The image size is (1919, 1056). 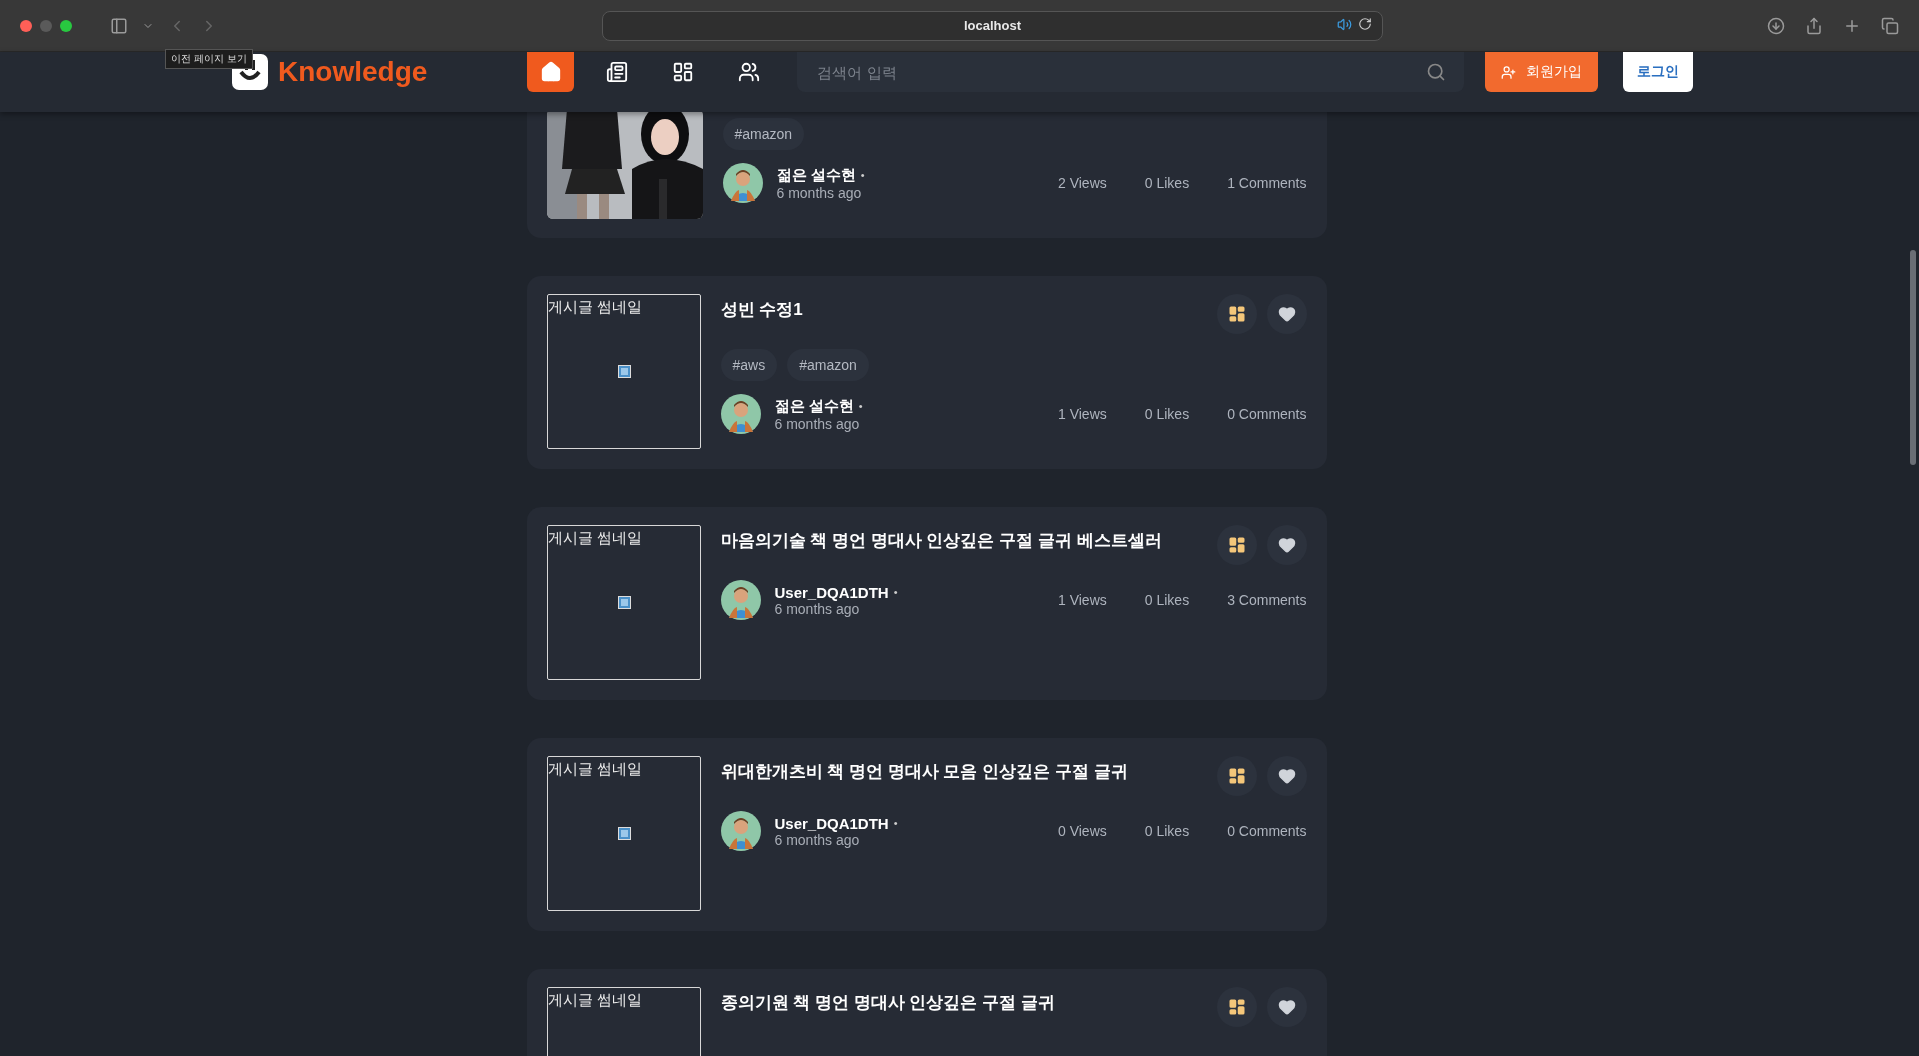 I want to click on comment-count: 3 Comments, so click(x=1267, y=600).